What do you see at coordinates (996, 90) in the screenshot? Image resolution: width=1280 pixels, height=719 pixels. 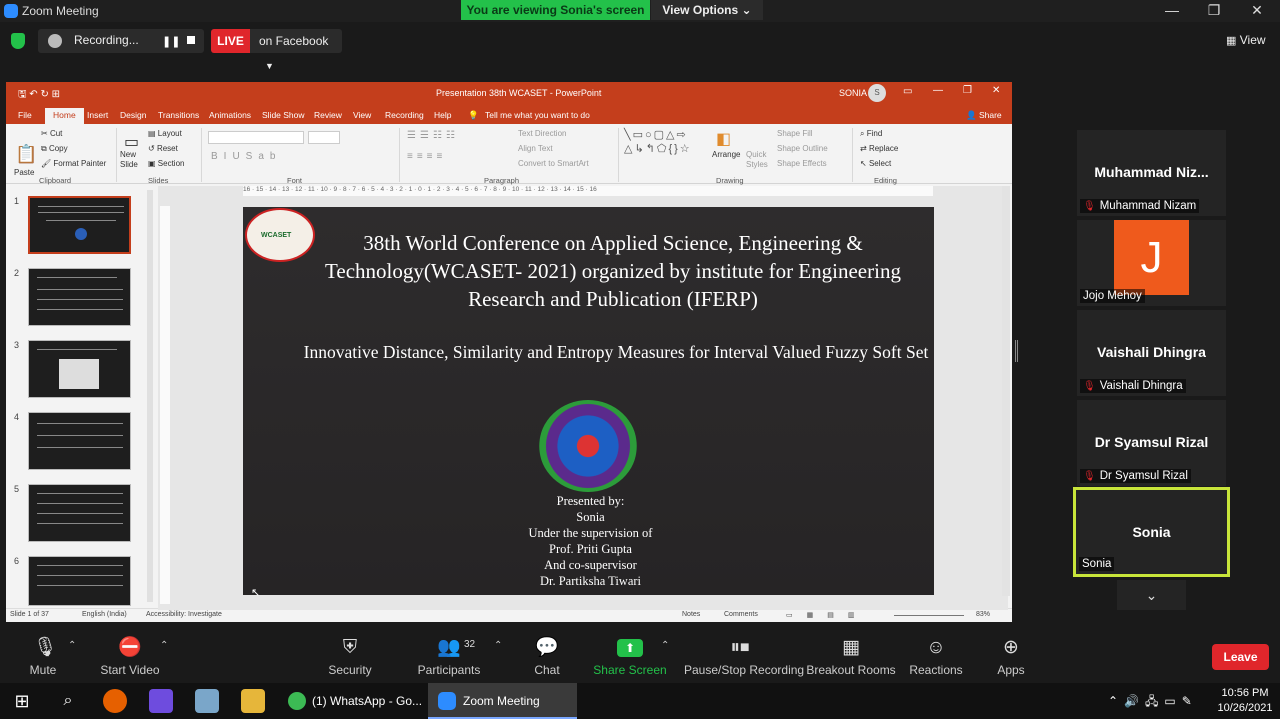 I see `ppt-close-icon: ✕` at bounding box center [996, 90].